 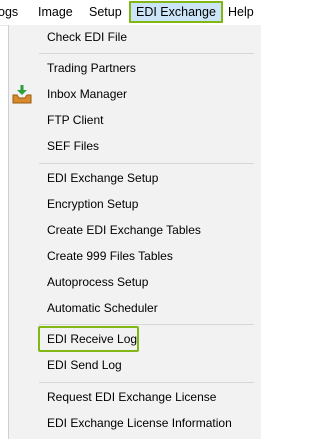 What do you see at coordinates (176, 12) in the screenshot?
I see `menu-edi-exchange: EDI Exchange` at bounding box center [176, 12].